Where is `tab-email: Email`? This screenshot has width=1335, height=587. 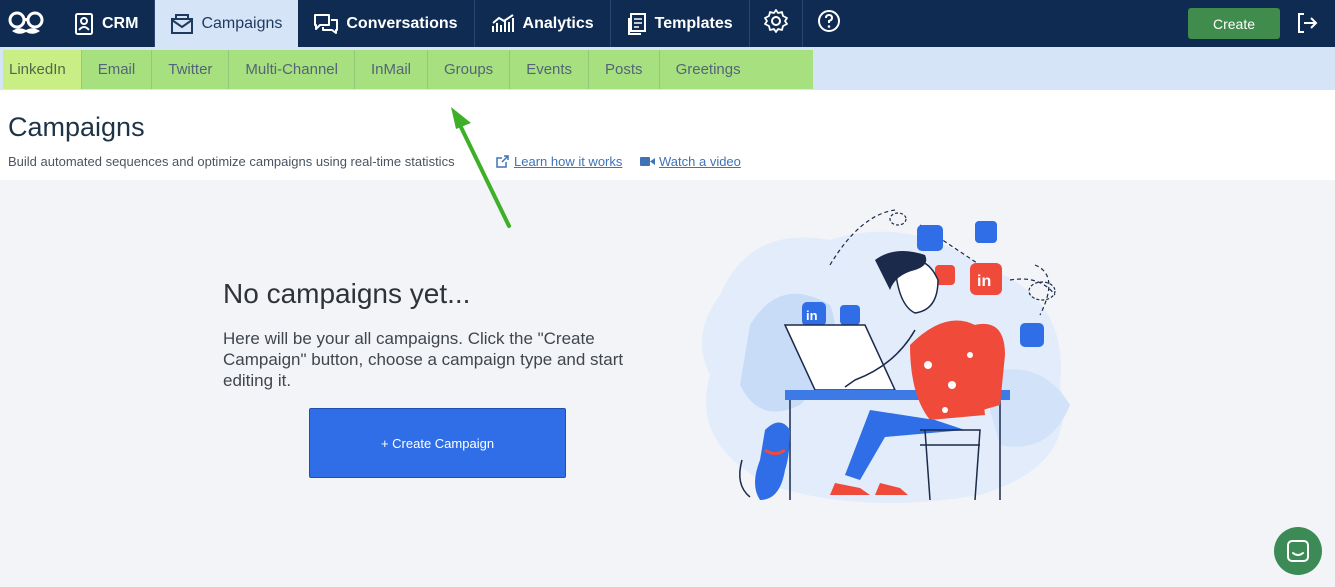
tab-email: Email is located at coordinates (117, 69).